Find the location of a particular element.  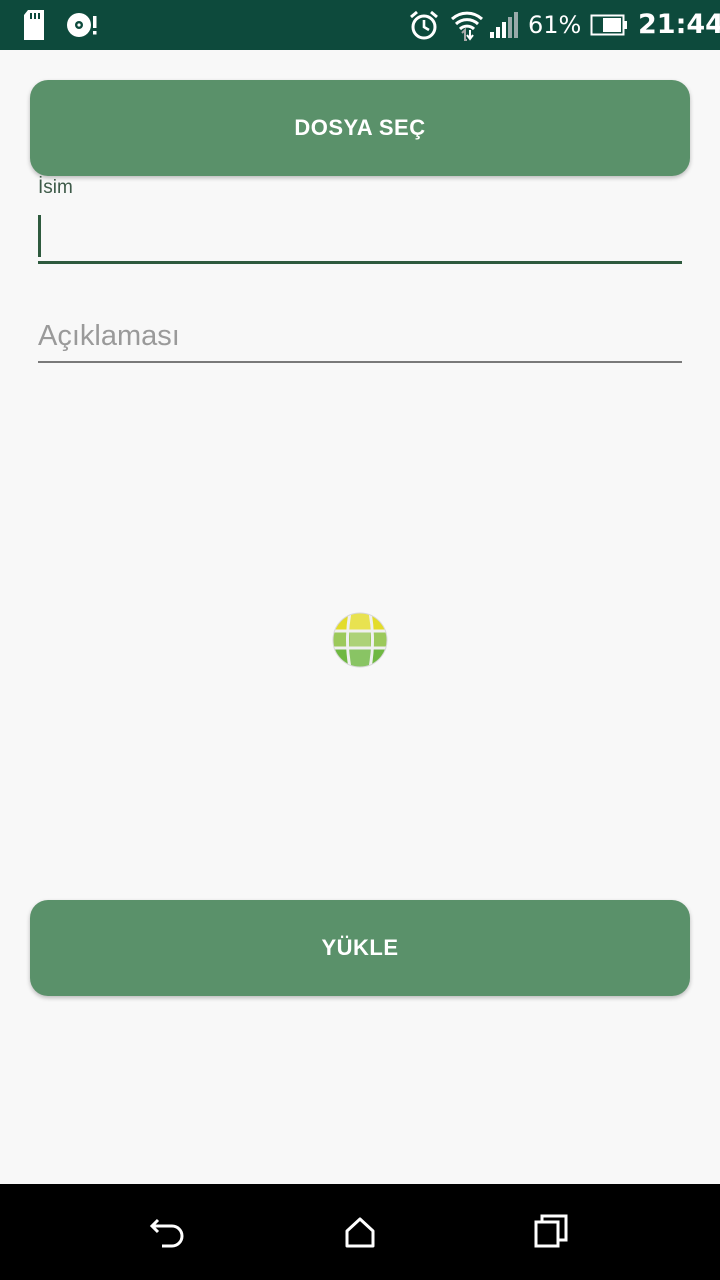

loading-globe-icon is located at coordinates (360, 640).